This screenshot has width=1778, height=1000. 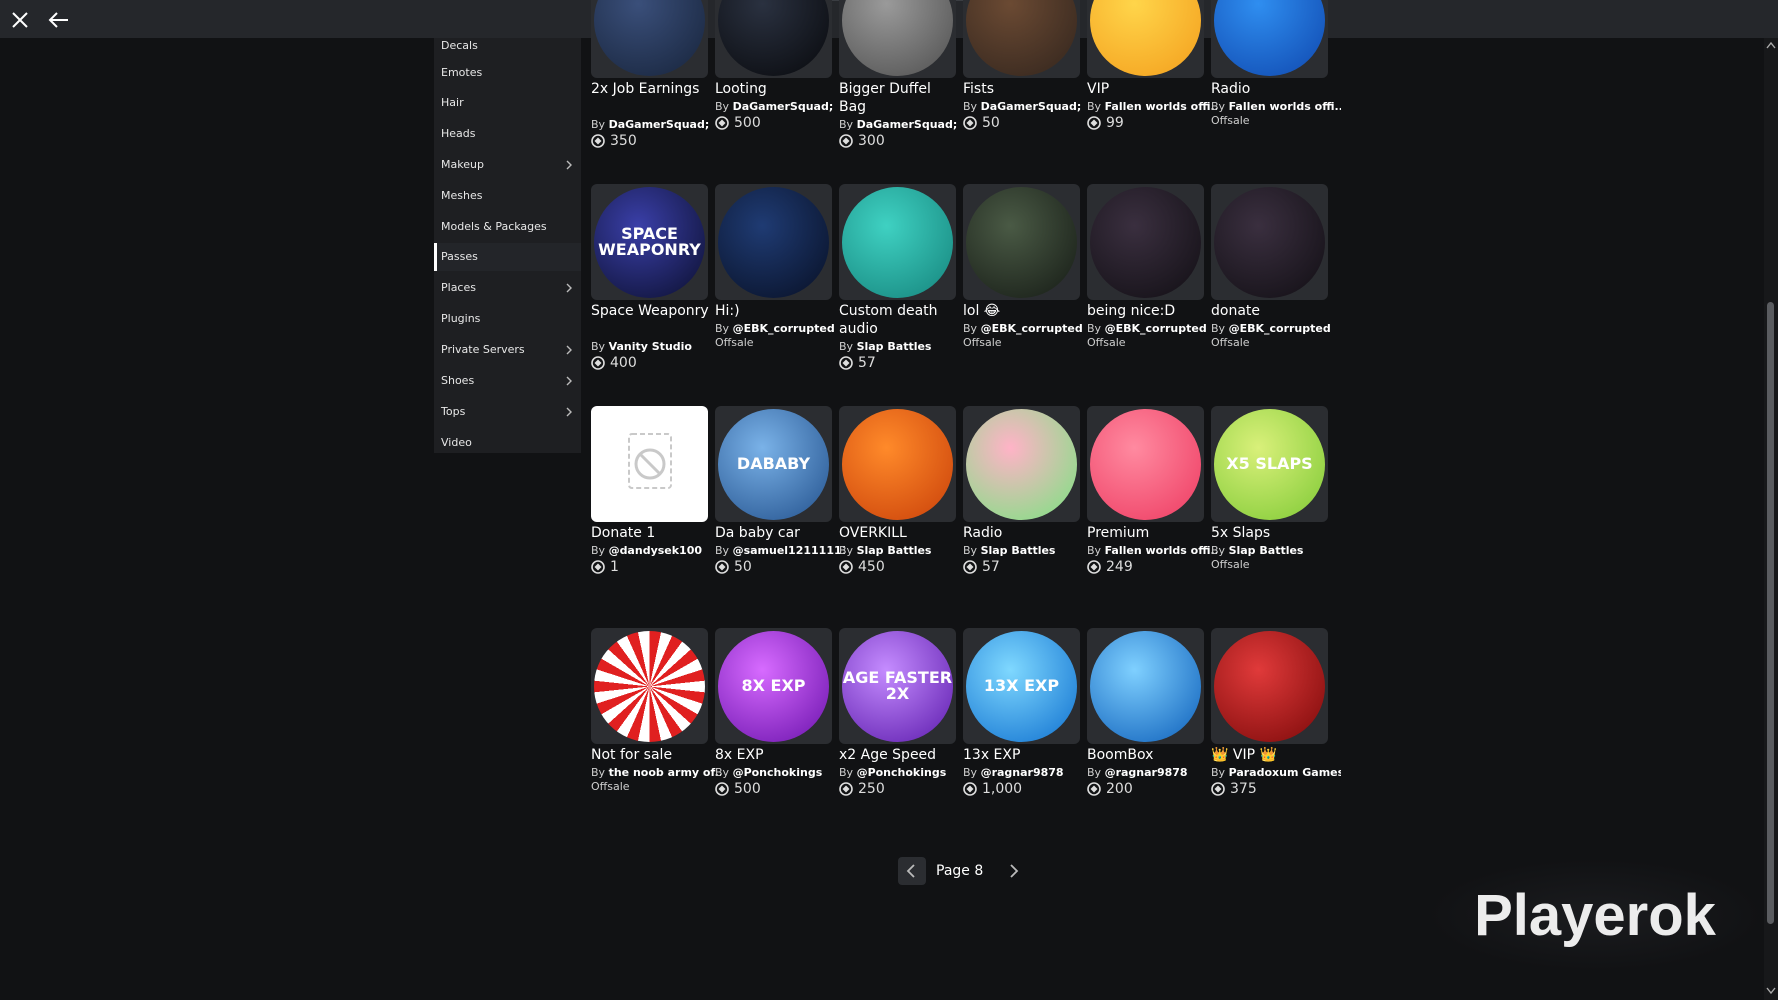 What do you see at coordinates (650, 346) in the screenshot?
I see `creator-name: Vanity Studio` at bounding box center [650, 346].